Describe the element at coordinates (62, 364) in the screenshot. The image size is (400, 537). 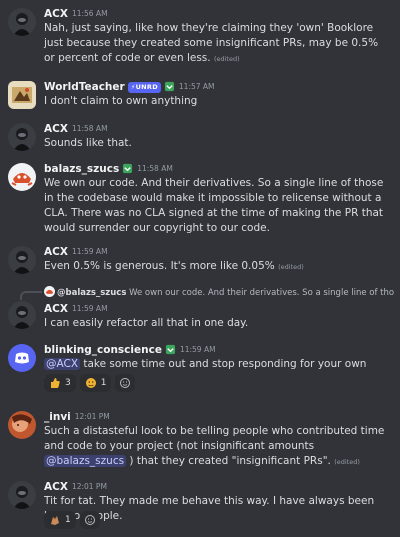
I see `user-mention: @ACX` at that location.